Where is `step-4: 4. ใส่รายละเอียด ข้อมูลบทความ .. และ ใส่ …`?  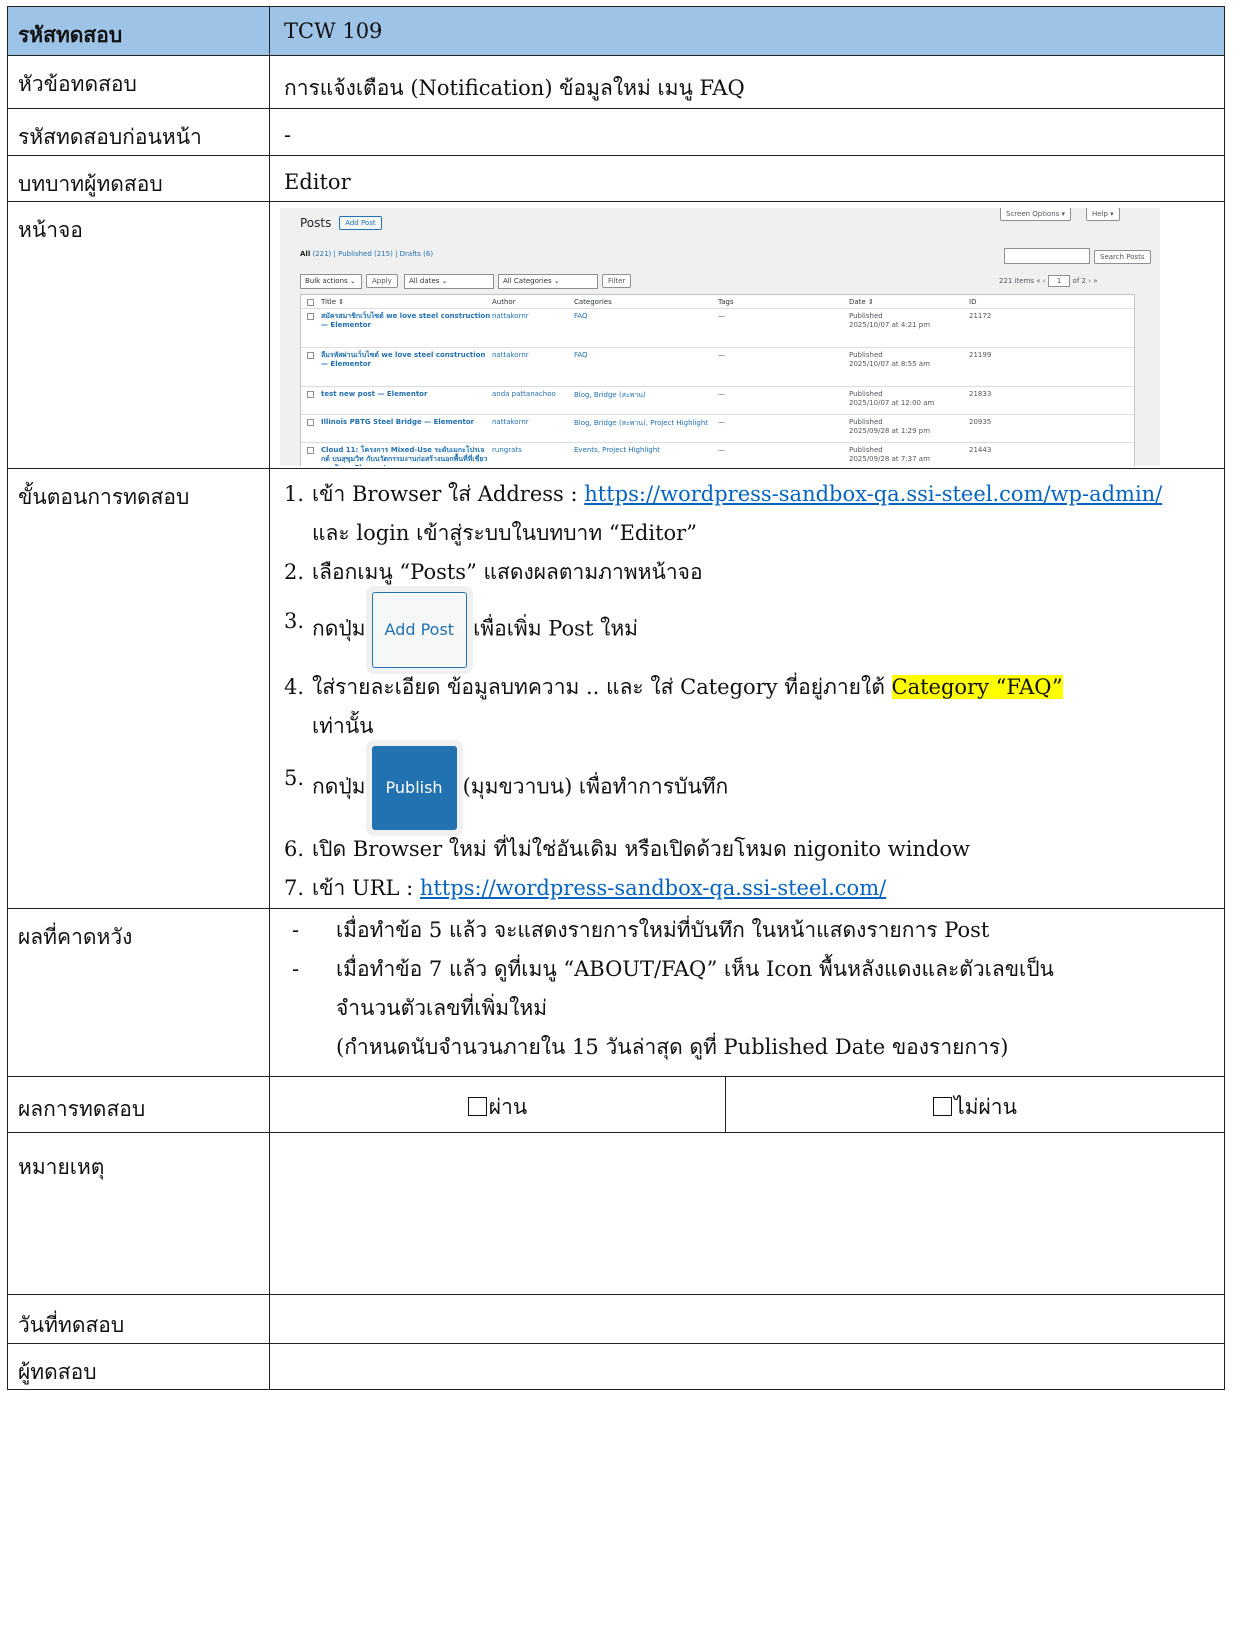 step-4: 4. ใส่รายละเอียด ข้อมูลบทความ .. และ ใส่ … is located at coordinates (673, 687).